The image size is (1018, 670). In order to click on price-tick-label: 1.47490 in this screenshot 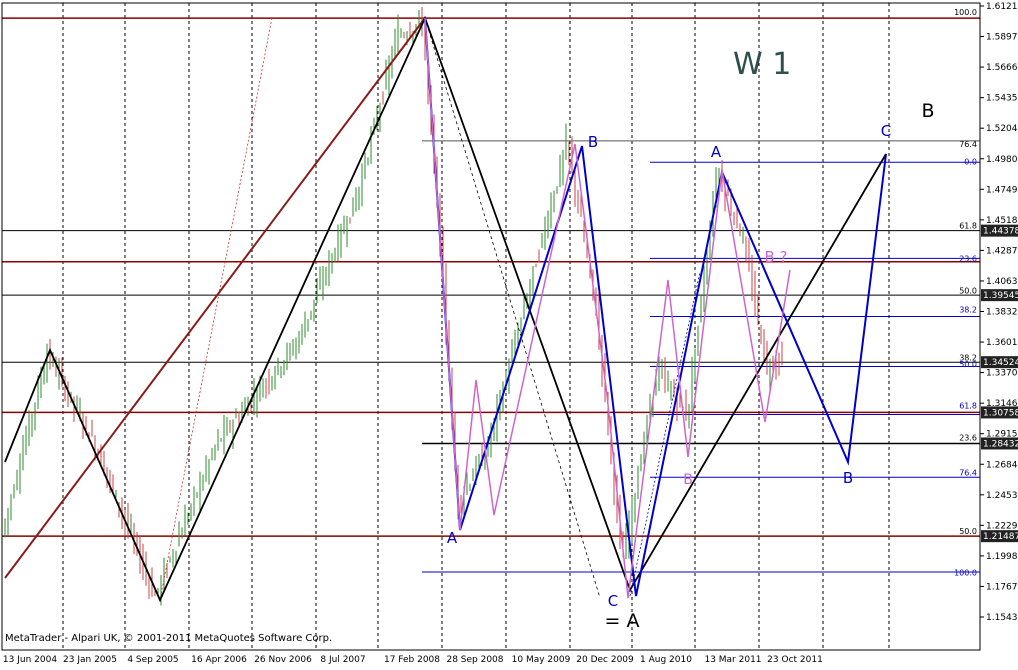, I will do `click(1002, 190)`.